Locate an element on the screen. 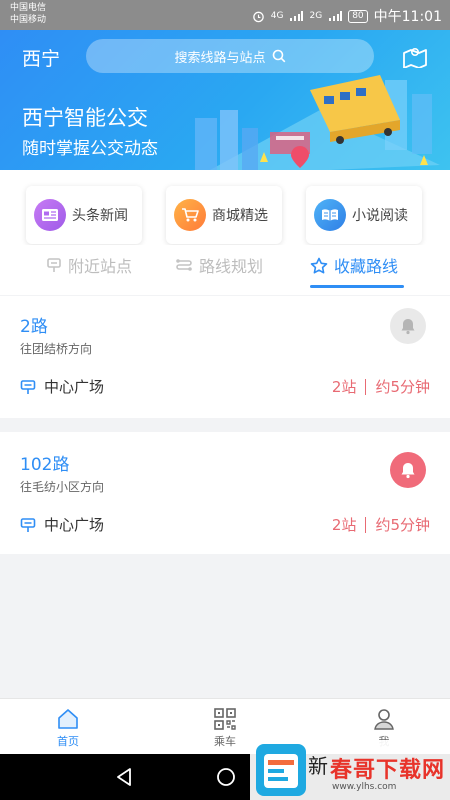 Image resolution: width=450 pixels, height=800 pixels. shortcut-mall: 商城精选 is located at coordinates (224, 215).